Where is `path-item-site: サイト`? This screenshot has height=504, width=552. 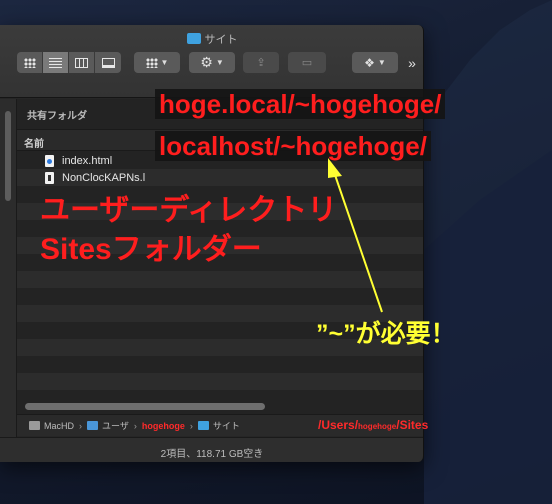
path-item-site: サイト is located at coordinates (218, 425).